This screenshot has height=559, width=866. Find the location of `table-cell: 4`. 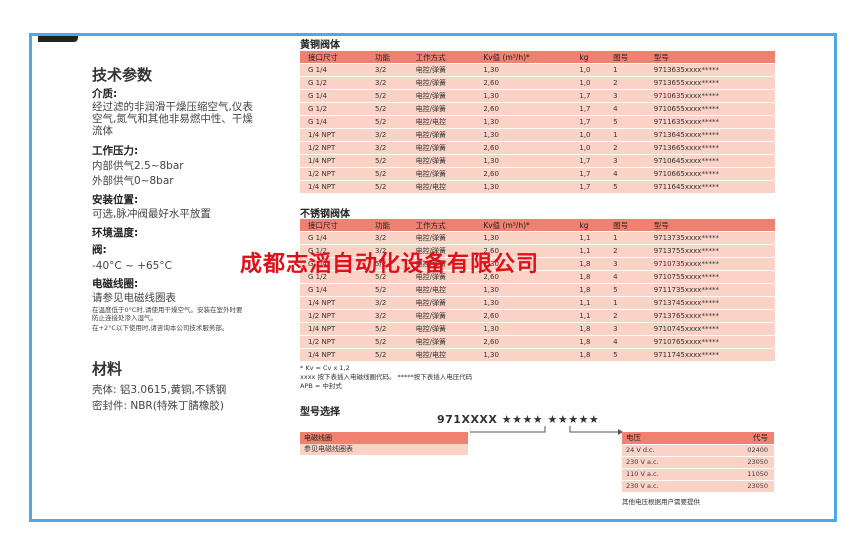

table-cell: 4 is located at coordinates (625, 277).